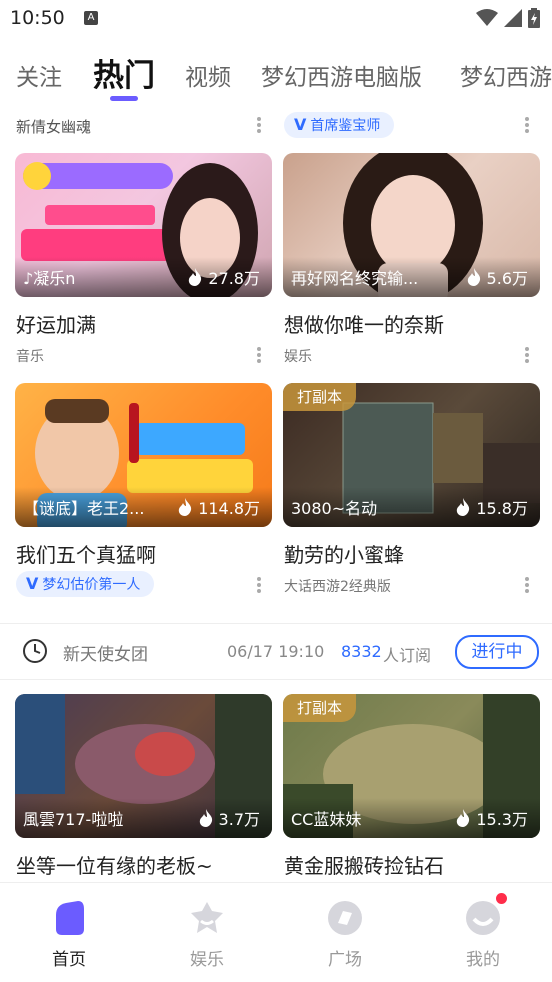 The width and height of the screenshot is (552, 982). Describe the element at coordinates (124, 72) in the screenshot. I see `tab-hot: 热门` at that location.